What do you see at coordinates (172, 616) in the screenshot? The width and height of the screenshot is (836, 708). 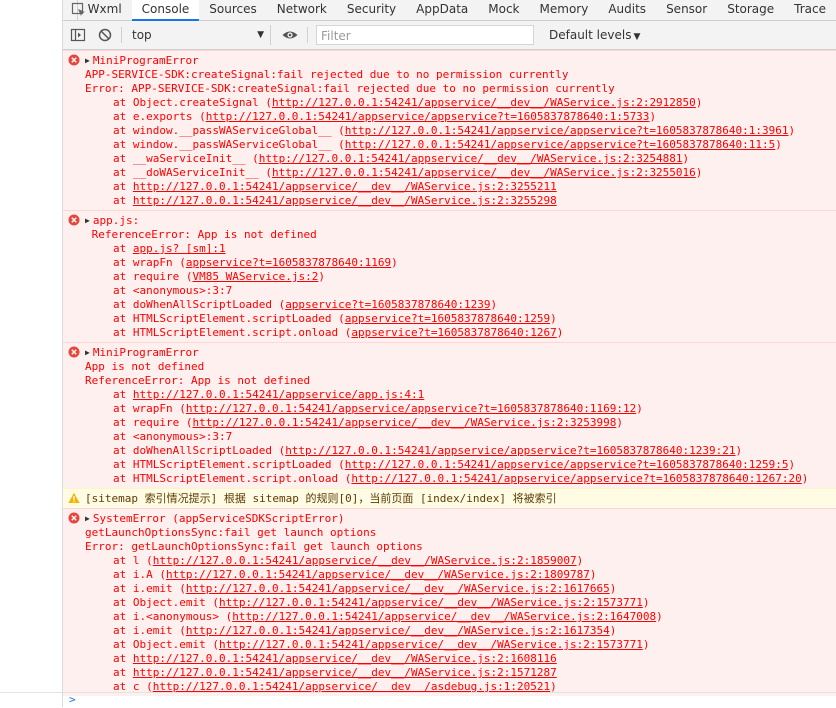 I see `frame-function: at i.<anonymous> (` at bounding box center [172, 616].